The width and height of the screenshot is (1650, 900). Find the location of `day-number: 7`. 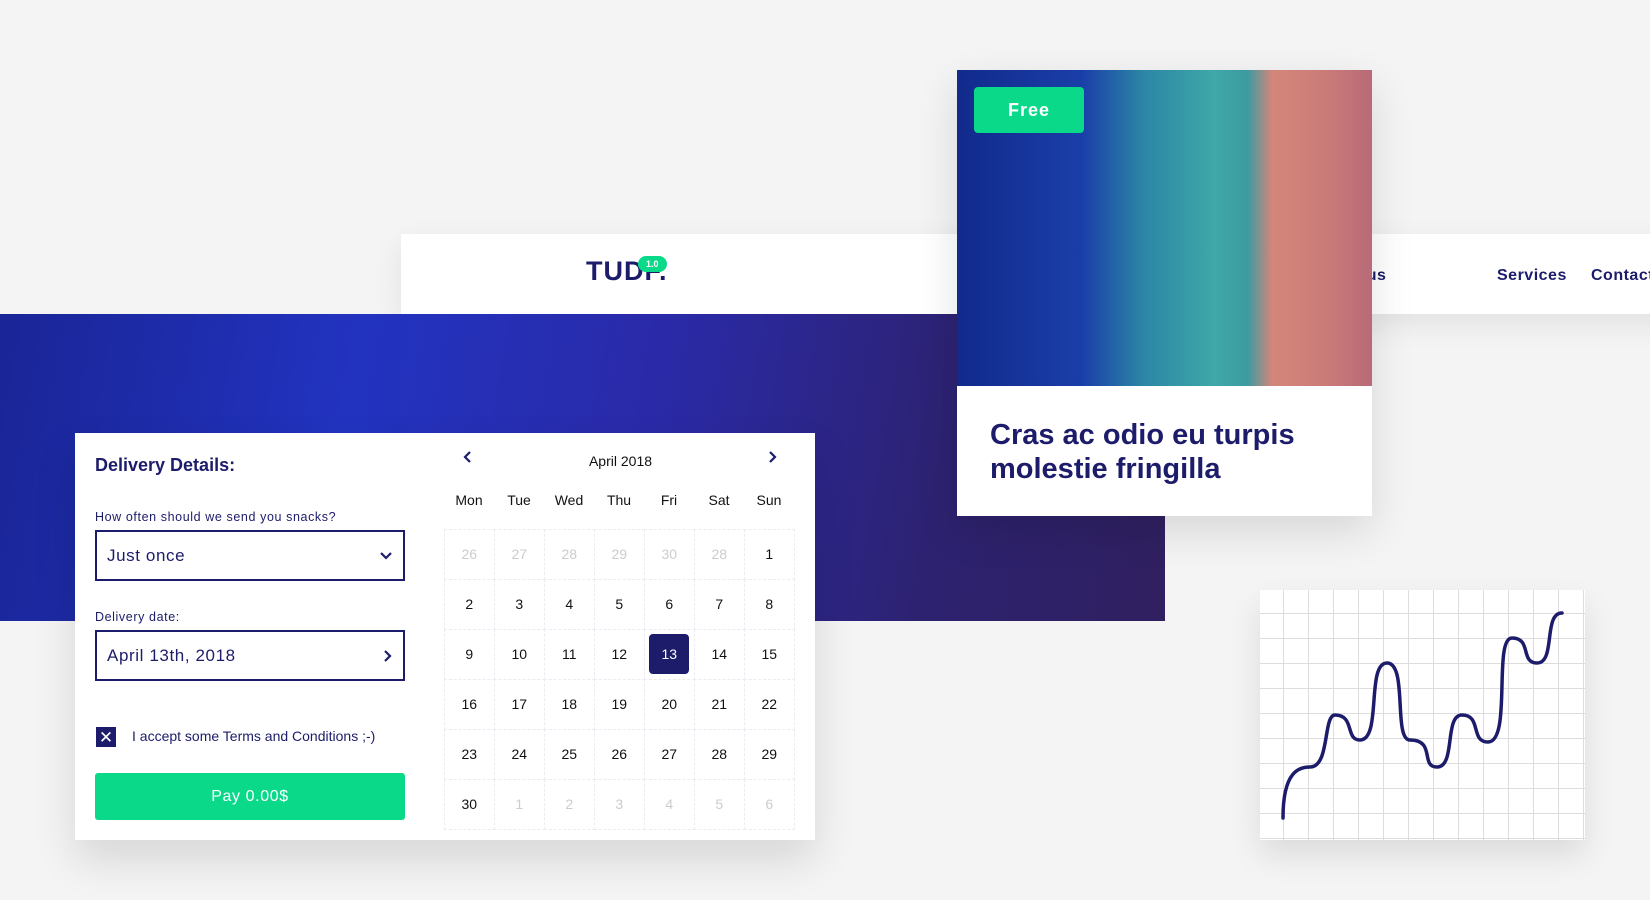

day-number: 7 is located at coordinates (719, 604).